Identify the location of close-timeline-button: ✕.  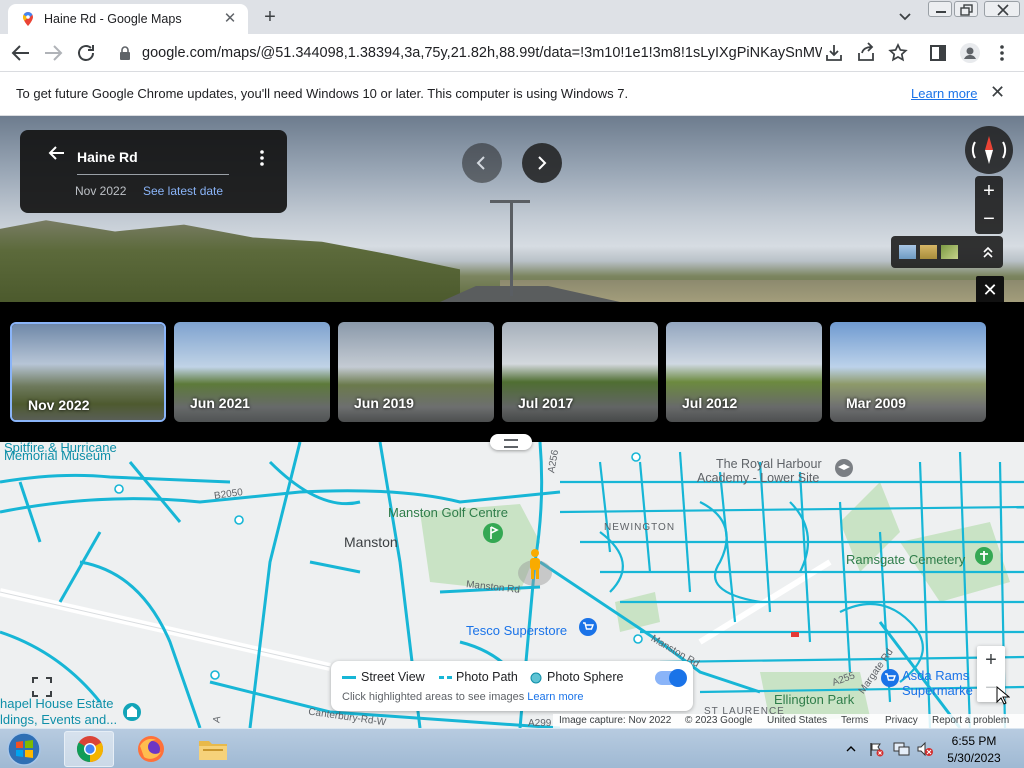
(990, 289).